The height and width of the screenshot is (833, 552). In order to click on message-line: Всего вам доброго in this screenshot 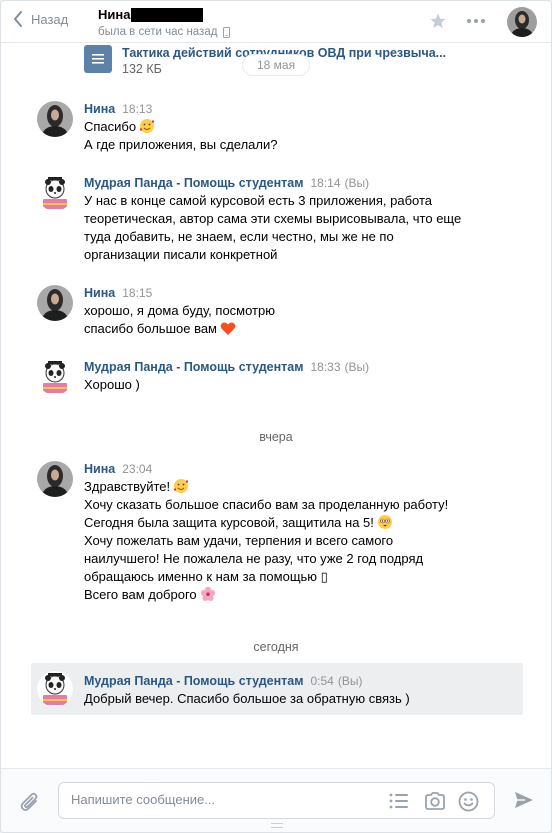, I will do `click(140, 594)`.